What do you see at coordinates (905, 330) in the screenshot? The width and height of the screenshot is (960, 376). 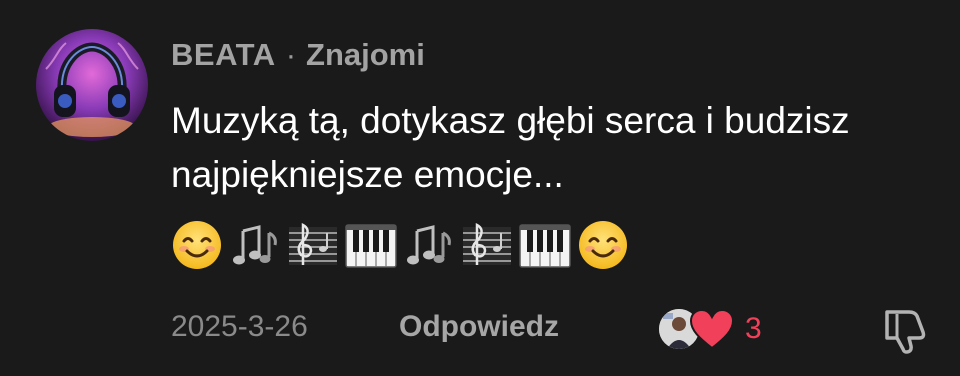 I see `thumbs-down-icon` at bounding box center [905, 330].